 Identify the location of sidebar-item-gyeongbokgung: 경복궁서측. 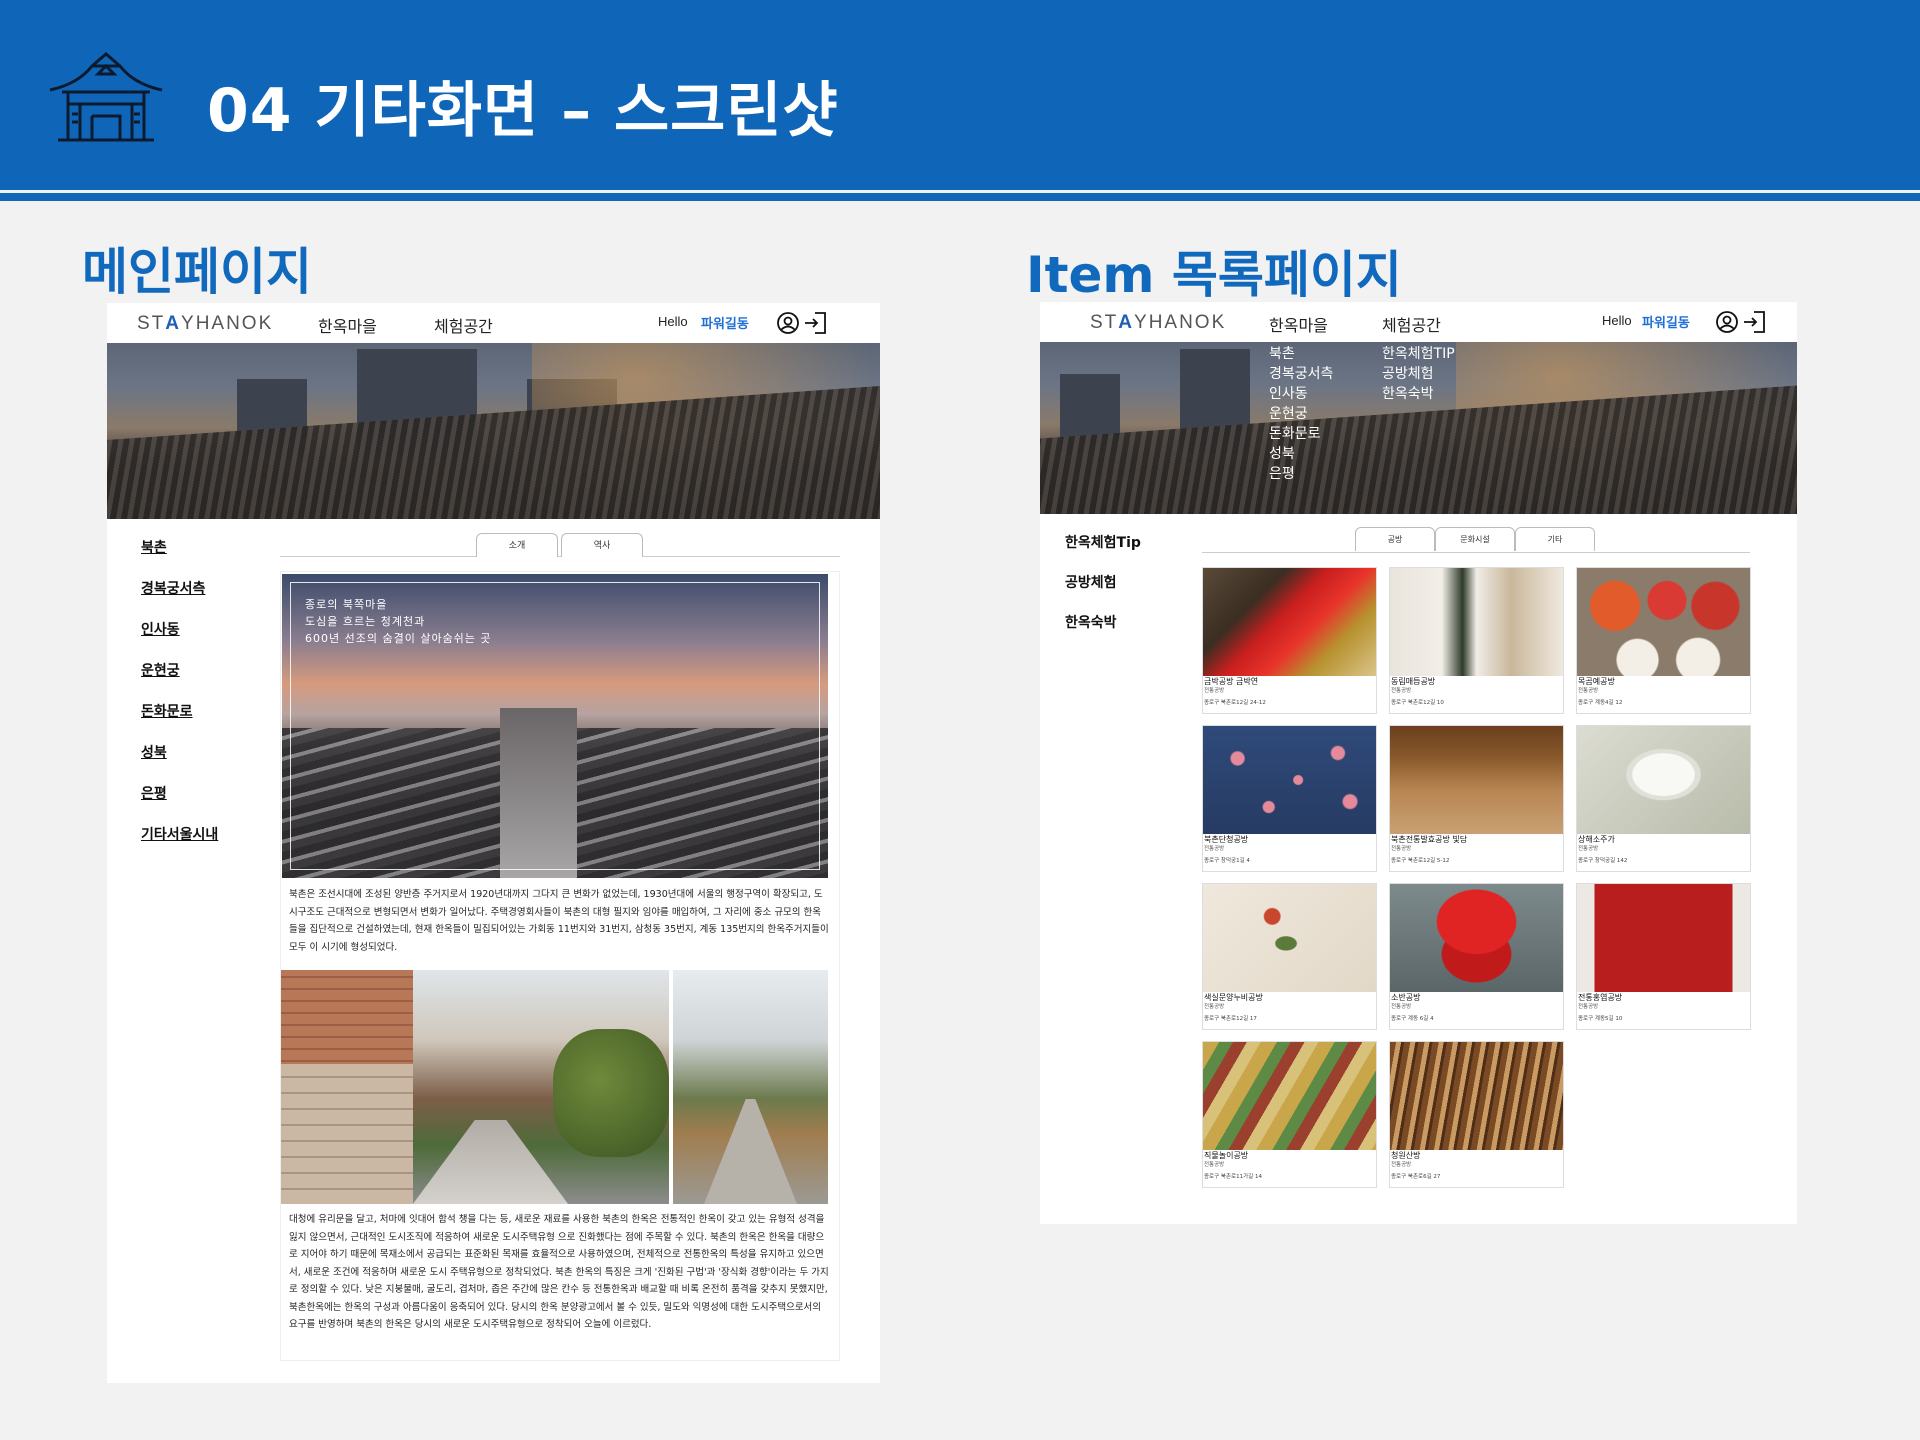
(173, 588).